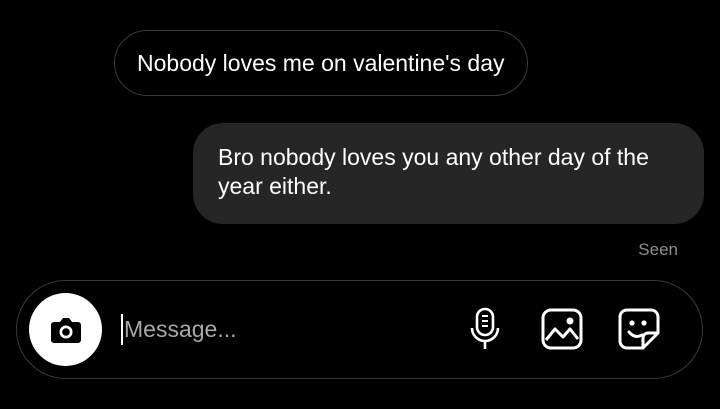  I want to click on message-text: Nobody loves me on valentine's day, so click(321, 62).